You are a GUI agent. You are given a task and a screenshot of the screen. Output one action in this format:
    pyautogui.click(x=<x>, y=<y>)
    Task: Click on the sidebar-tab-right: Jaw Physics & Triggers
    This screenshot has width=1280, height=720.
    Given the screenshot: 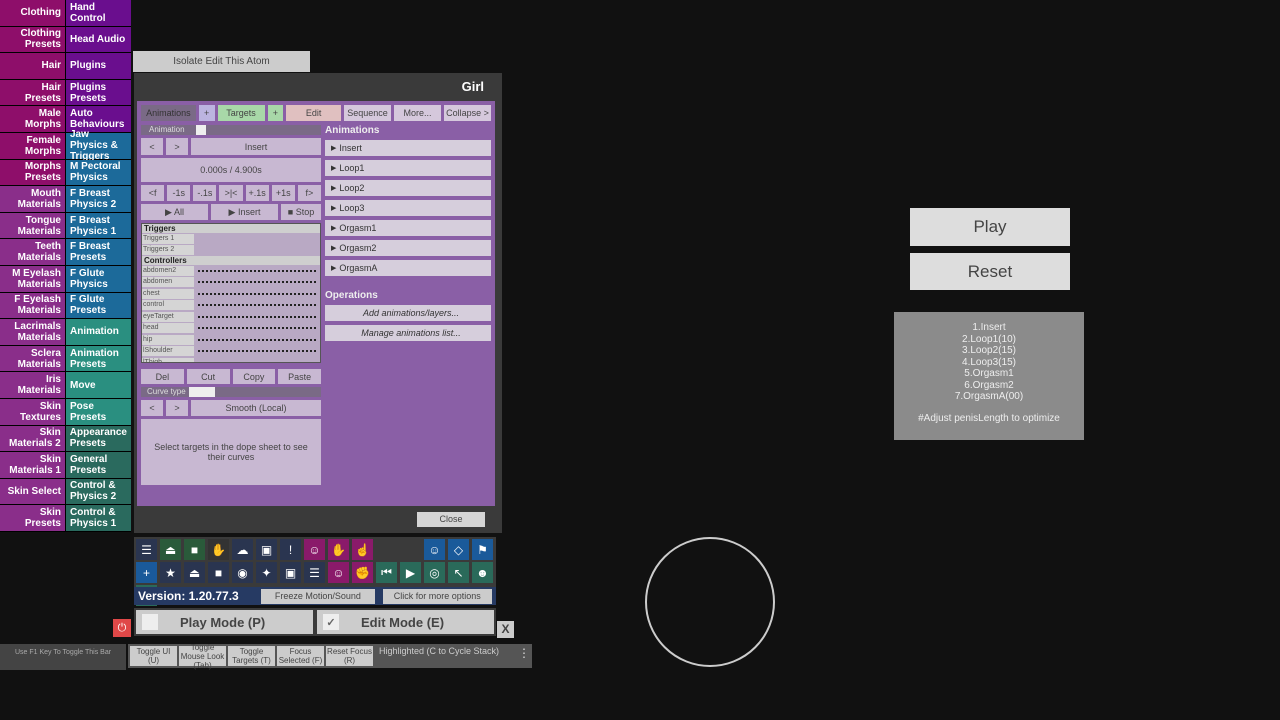 What is the action you would take?
    pyautogui.click(x=98, y=145)
    